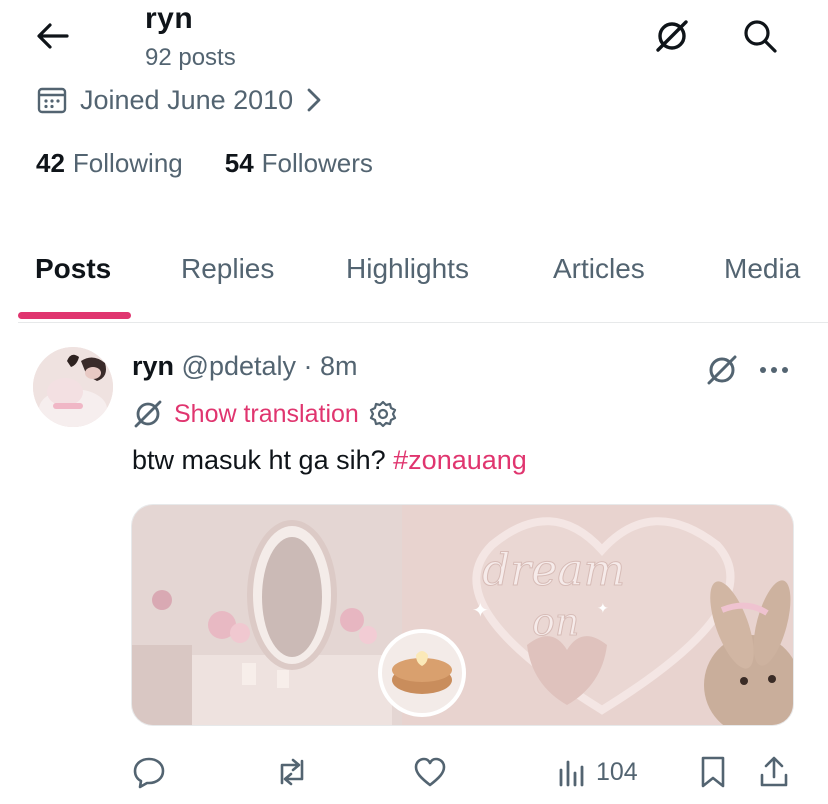  What do you see at coordinates (383, 414) in the screenshot?
I see `gear-icon` at bounding box center [383, 414].